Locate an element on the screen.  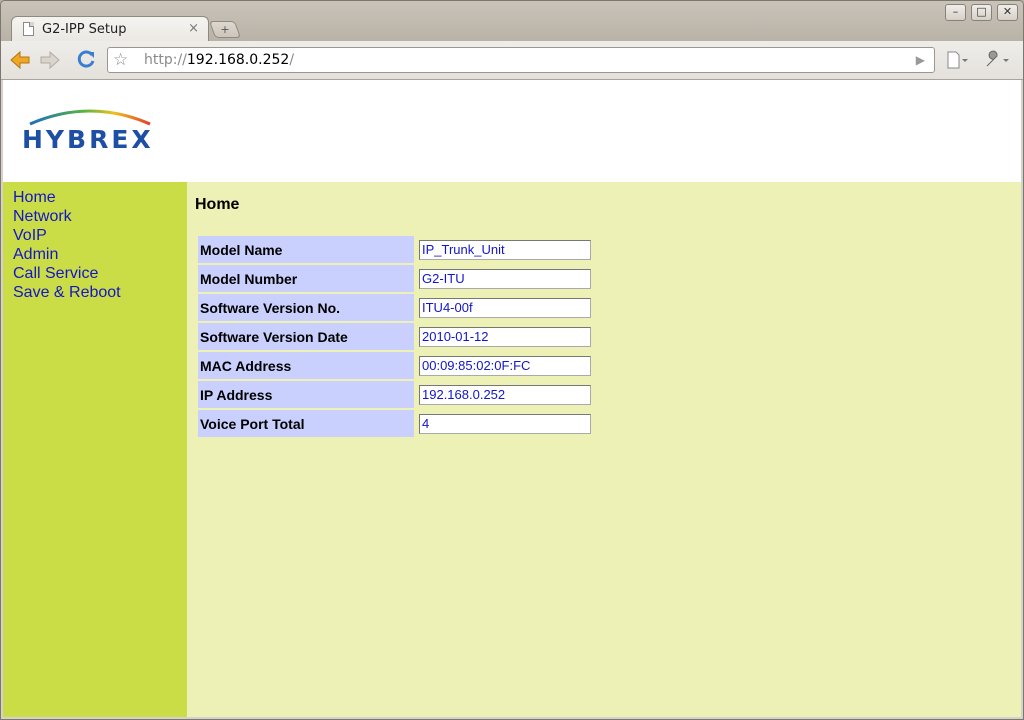
table-row: Software Version No. is located at coordinates (398, 307).